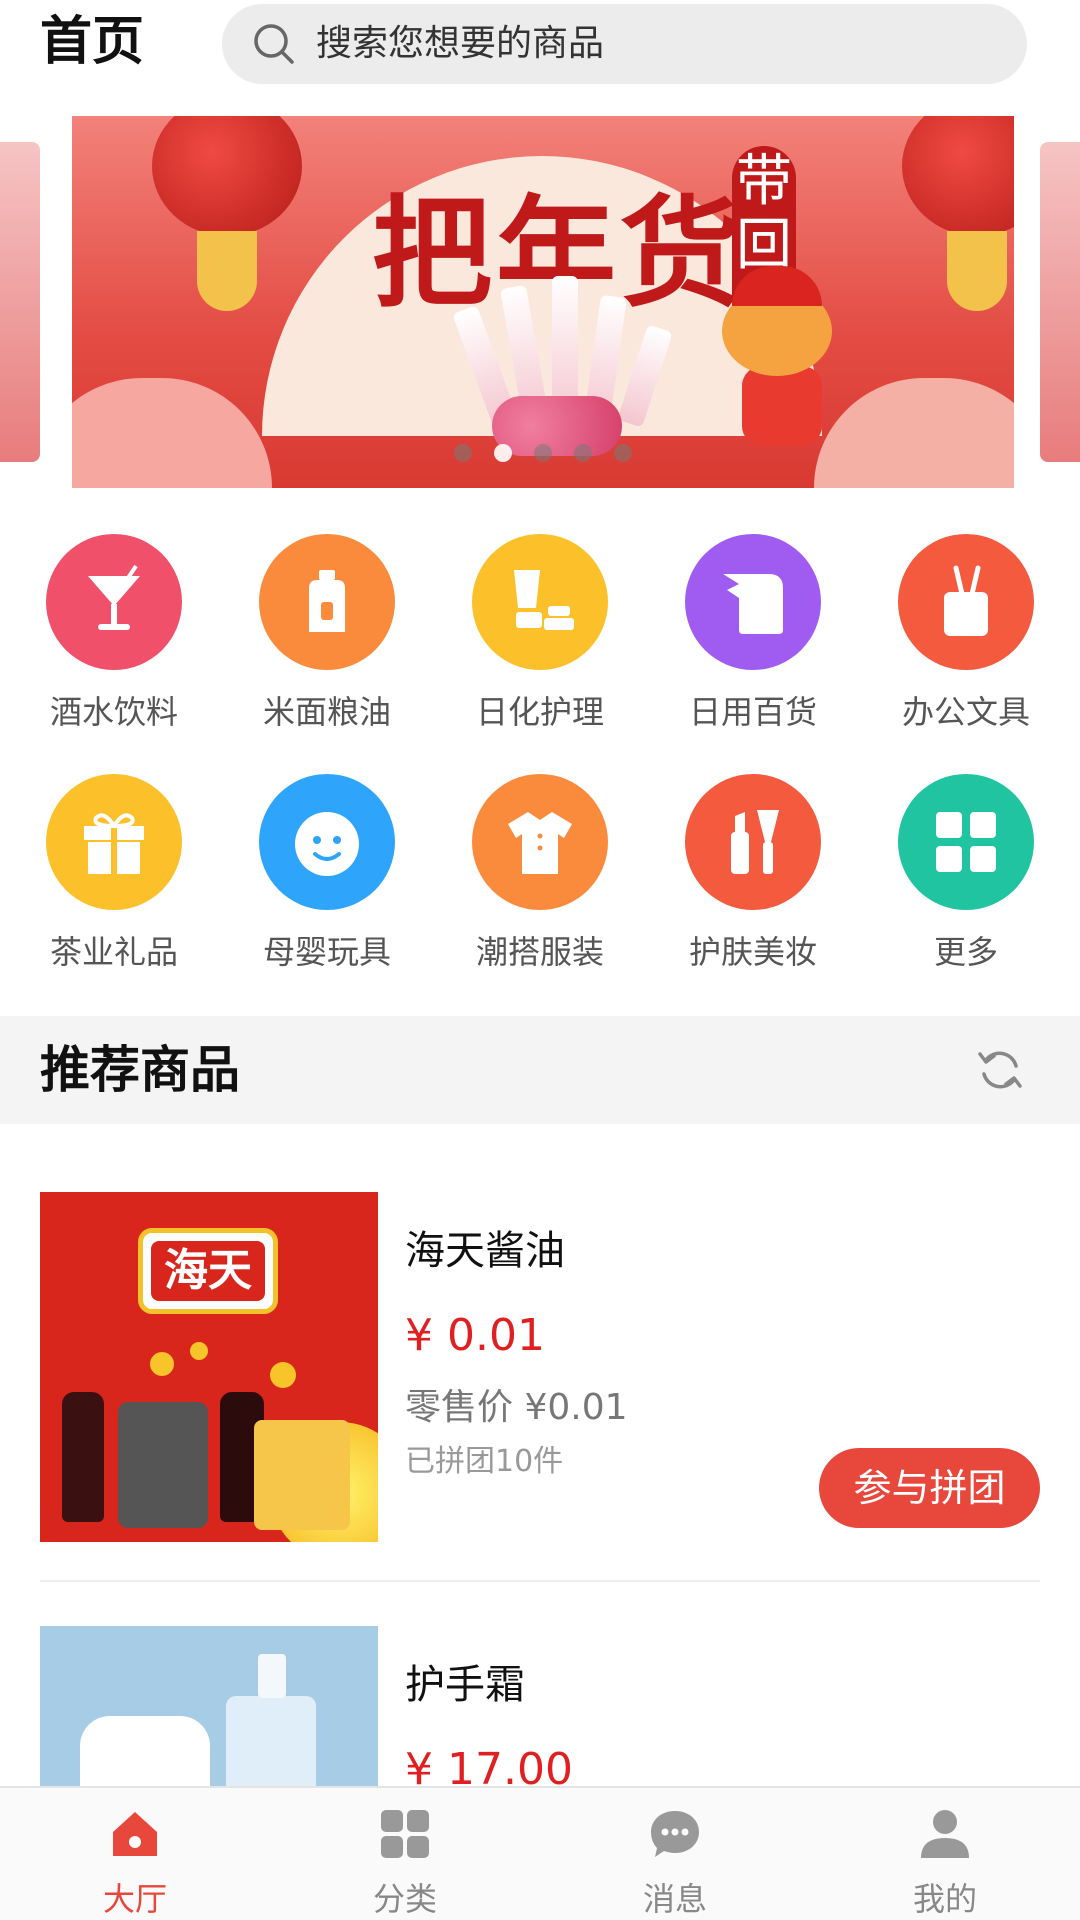 The height and width of the screenshot is (1920, 1080). Describe the element at coordinates (540, 842) in the screenshot. I see `shirt-icon` at that location.